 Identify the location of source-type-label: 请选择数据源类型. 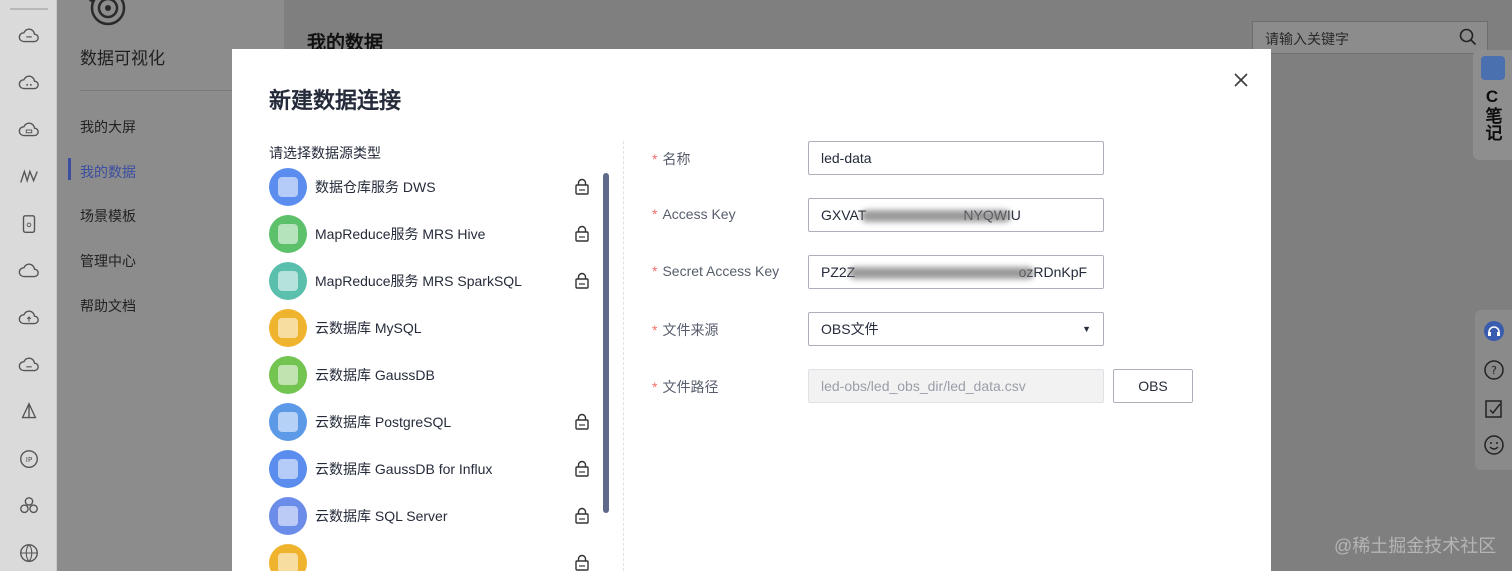
(325, 153).